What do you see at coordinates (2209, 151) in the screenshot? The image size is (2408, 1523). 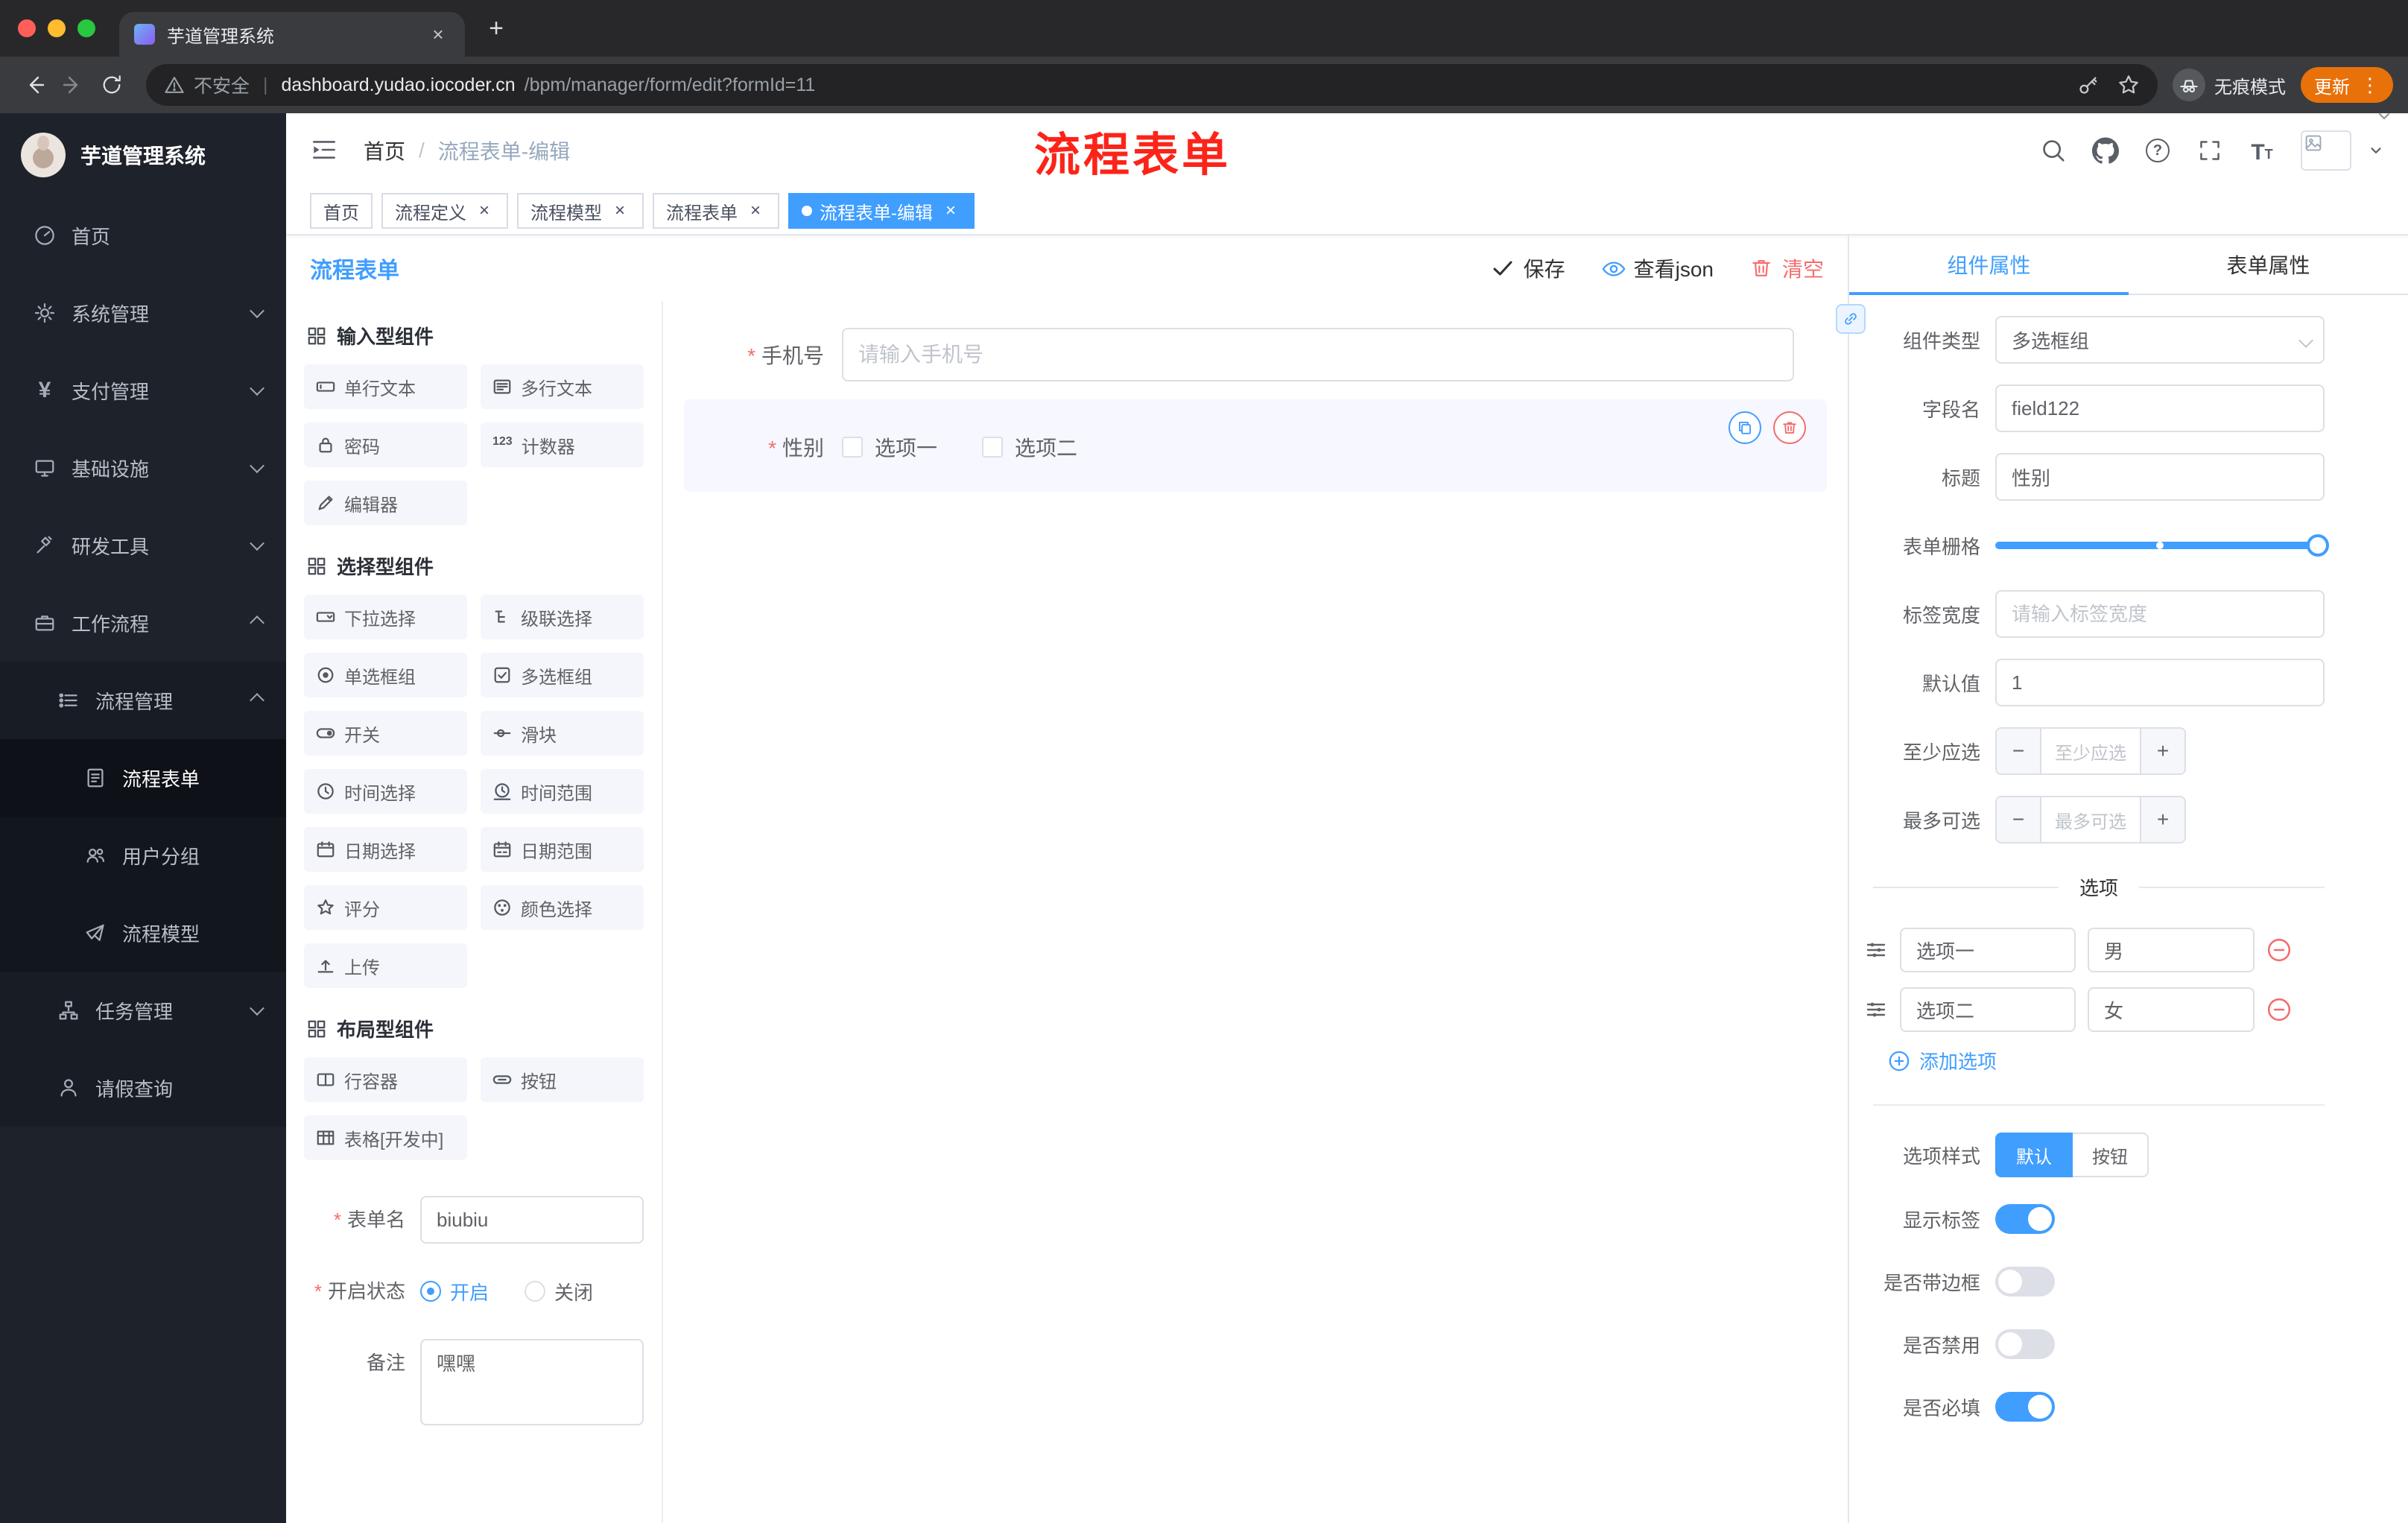 I see `fullscreen-icon` at bounding box center [2209, 151].